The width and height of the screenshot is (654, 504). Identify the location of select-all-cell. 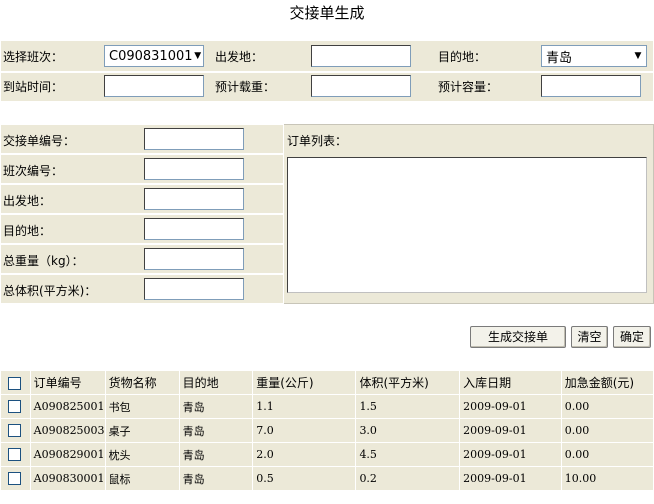
(15, 382).